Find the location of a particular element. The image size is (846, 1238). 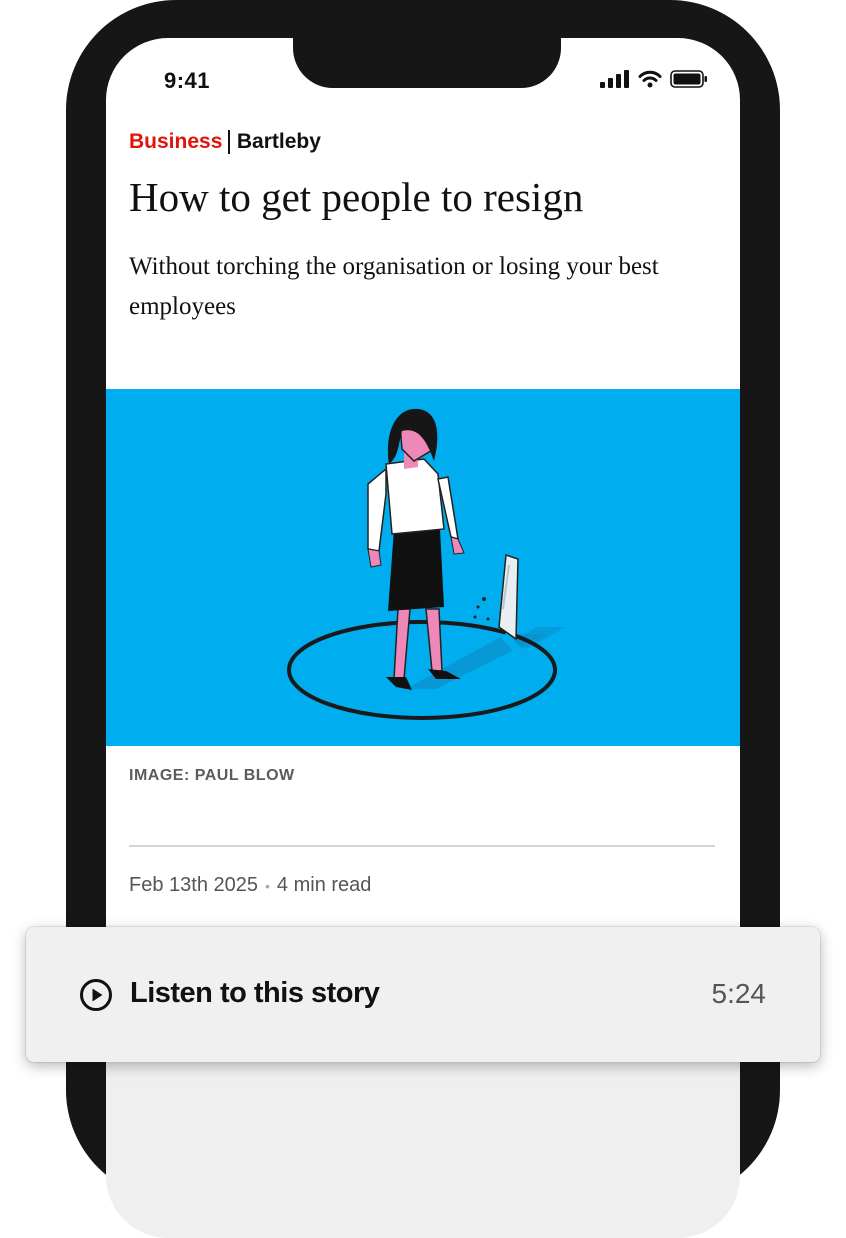

status-icons is located at coordinates (654, 79).